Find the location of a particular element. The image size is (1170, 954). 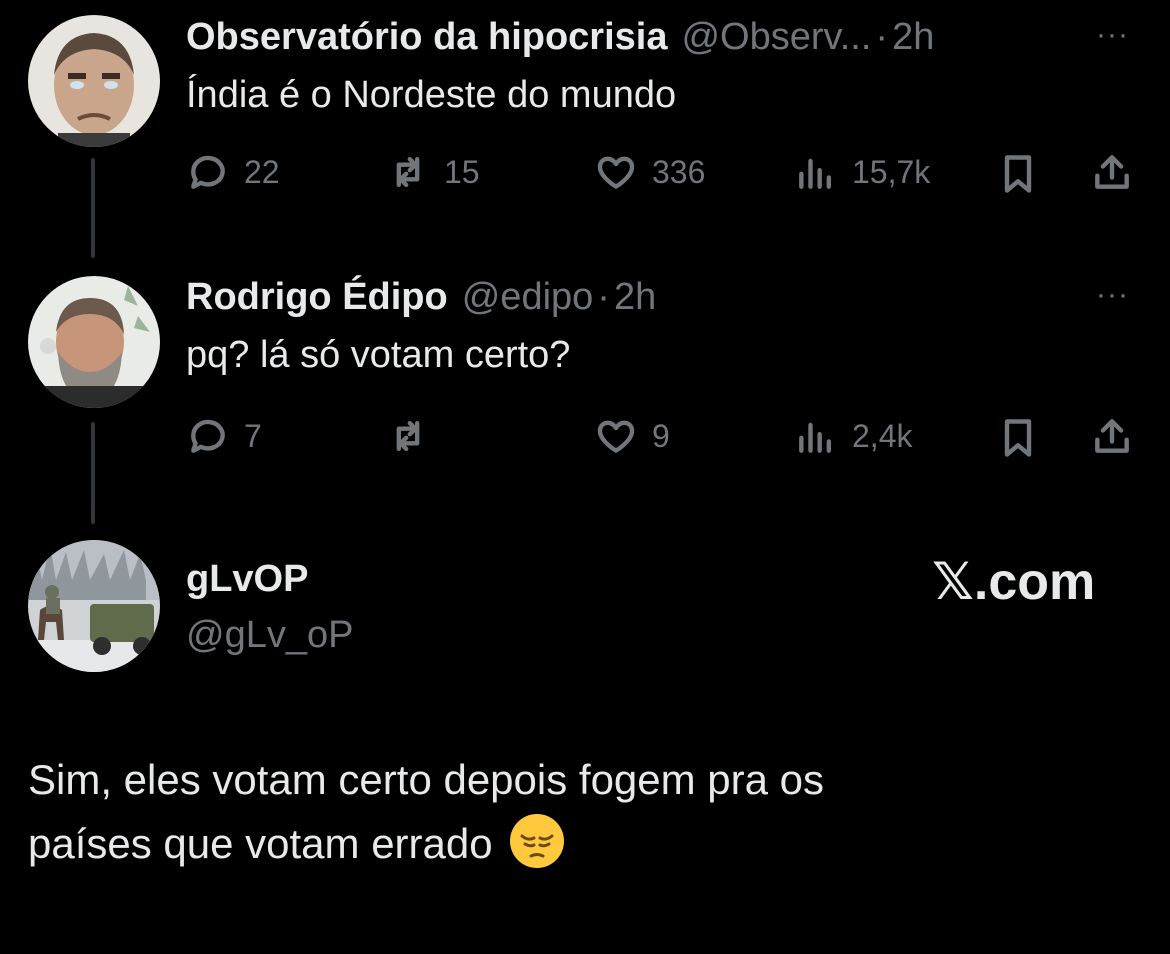

tweet-2-header: Rodrigo Édipo @edipo · 2h is located at coordinates (421, 297).